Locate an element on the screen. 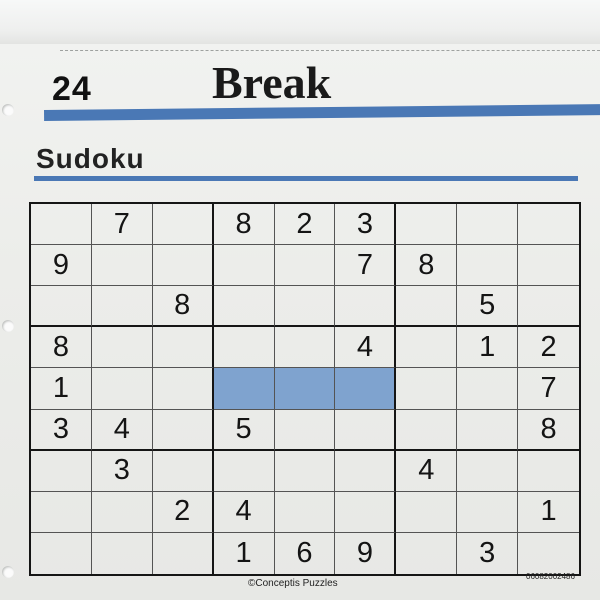 Image resolution: width=600 pixels, height=600 pixels. puzzle-title: Sudoku is located at coordinates (90, 158).